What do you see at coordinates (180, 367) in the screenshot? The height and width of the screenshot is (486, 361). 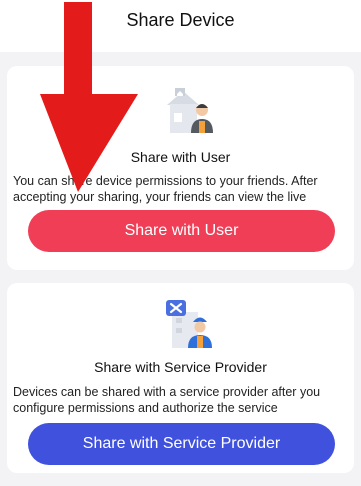 I see `share-provider-title: Share with Service Provider` at bounding box center [180, 367].